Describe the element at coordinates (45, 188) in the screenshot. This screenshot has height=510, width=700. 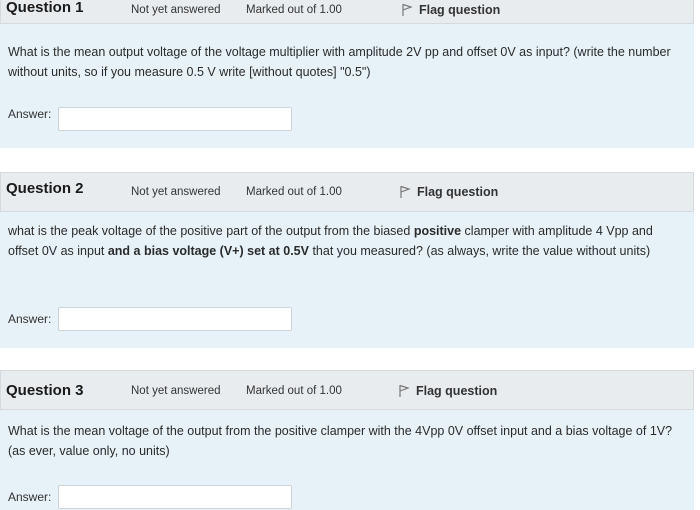
I see `question-2-title: Question 2` at that location.